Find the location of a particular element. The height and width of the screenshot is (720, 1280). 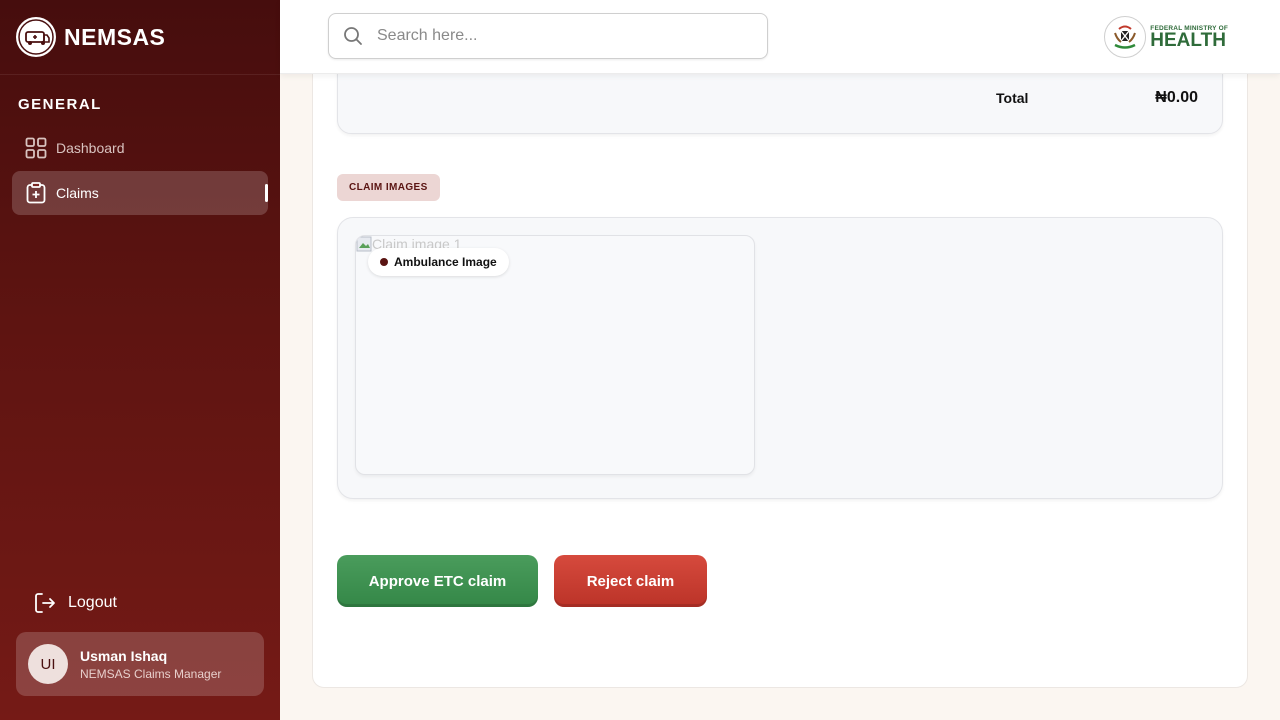

reject-claim-button: Reject claim is located at coordinates (630, 581).